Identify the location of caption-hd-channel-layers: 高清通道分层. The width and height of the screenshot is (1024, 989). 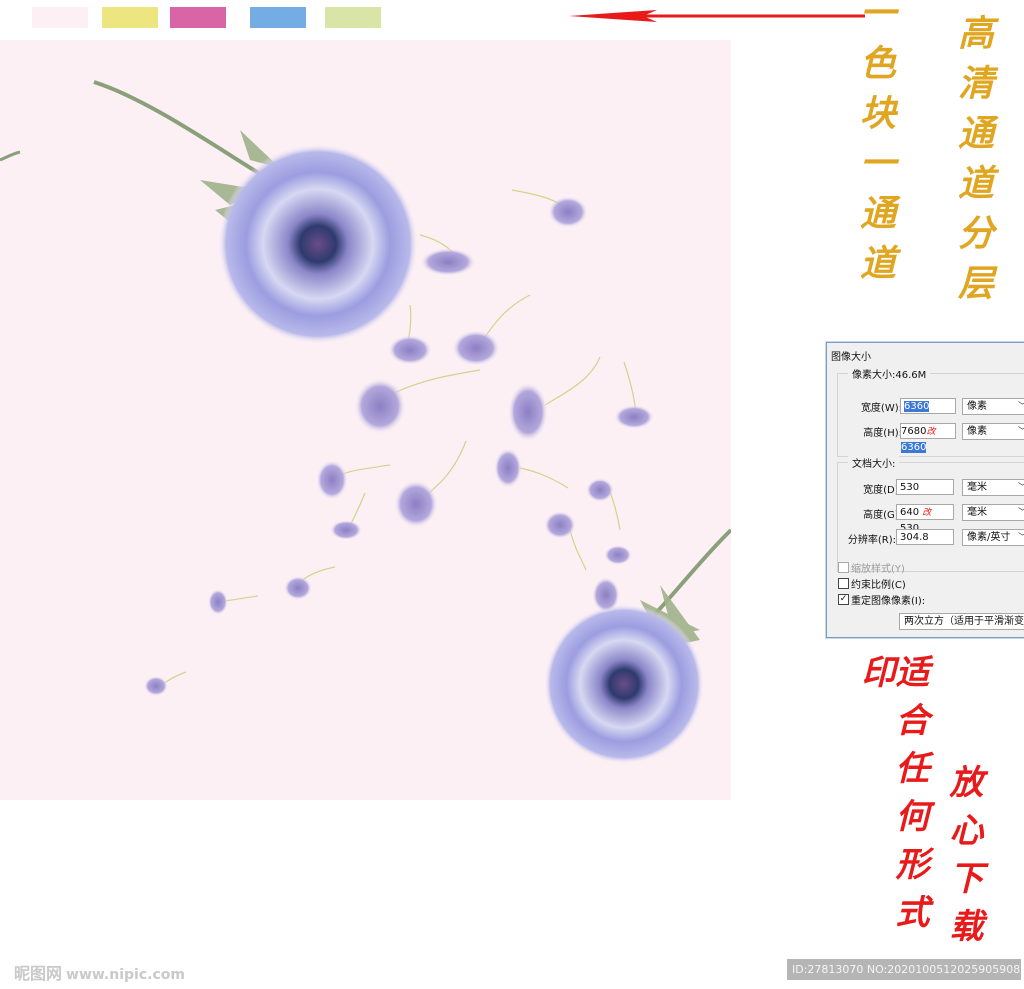
(973, 164).